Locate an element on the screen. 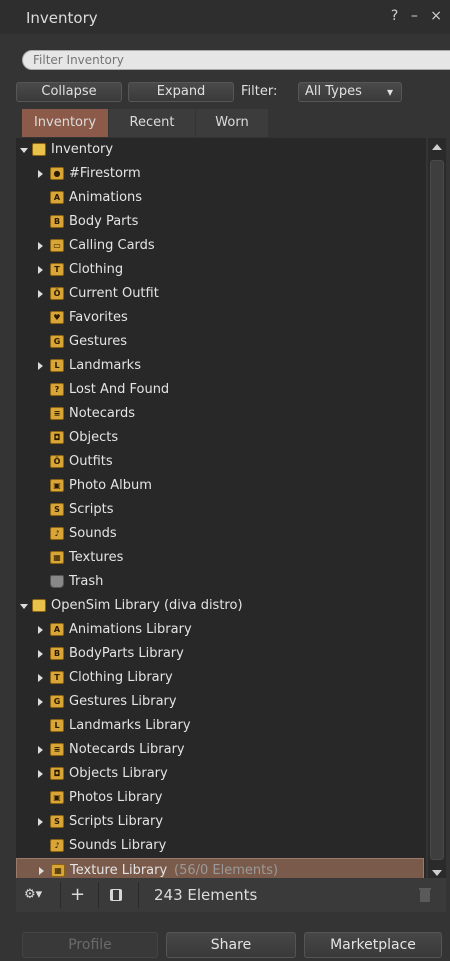  tree-item-label: BodyParts Library is located at coordinates (126, 653).